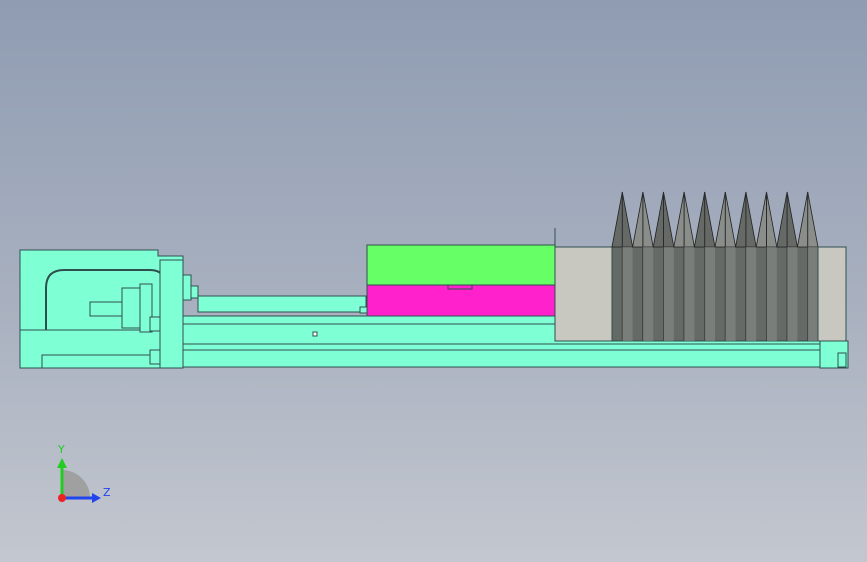 The image size is (867, 562). I want to click on motor-shaft-stub, so click(107, 309).